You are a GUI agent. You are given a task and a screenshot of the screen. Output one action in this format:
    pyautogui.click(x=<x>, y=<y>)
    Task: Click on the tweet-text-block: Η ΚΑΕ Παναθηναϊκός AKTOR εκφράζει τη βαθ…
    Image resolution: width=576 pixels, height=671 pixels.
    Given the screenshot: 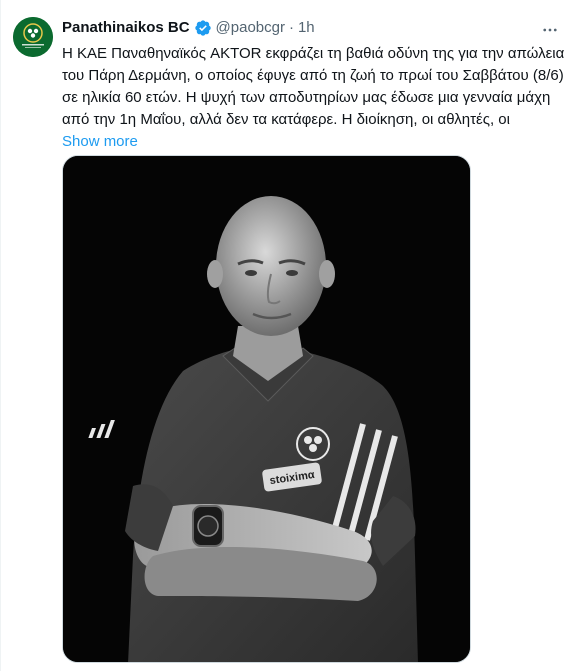 What is the action you would take?
    pyautogui.click(x=315, y=98)
    